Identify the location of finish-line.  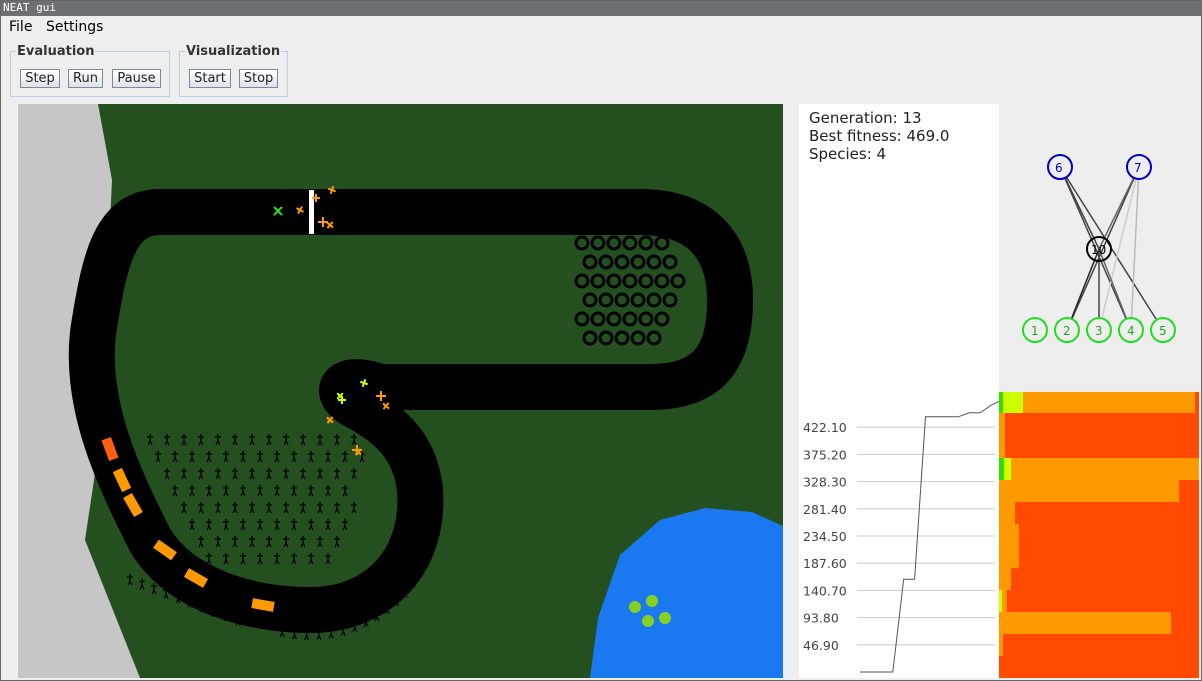
(311, 212).